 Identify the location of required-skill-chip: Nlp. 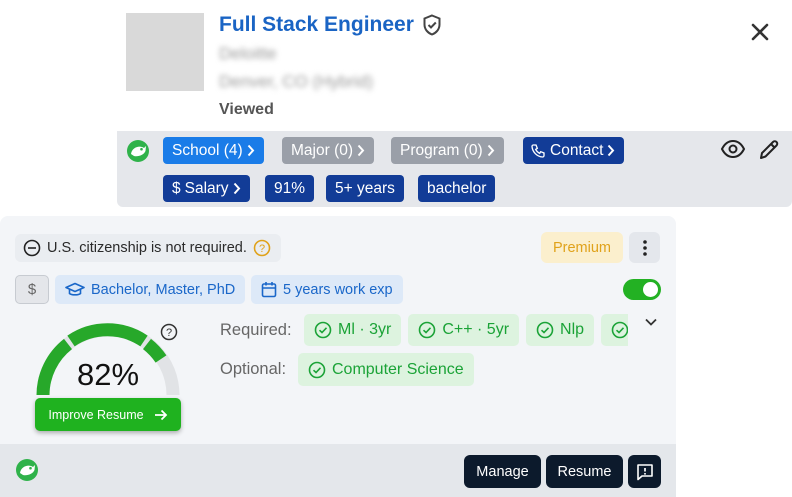
(560, 330).